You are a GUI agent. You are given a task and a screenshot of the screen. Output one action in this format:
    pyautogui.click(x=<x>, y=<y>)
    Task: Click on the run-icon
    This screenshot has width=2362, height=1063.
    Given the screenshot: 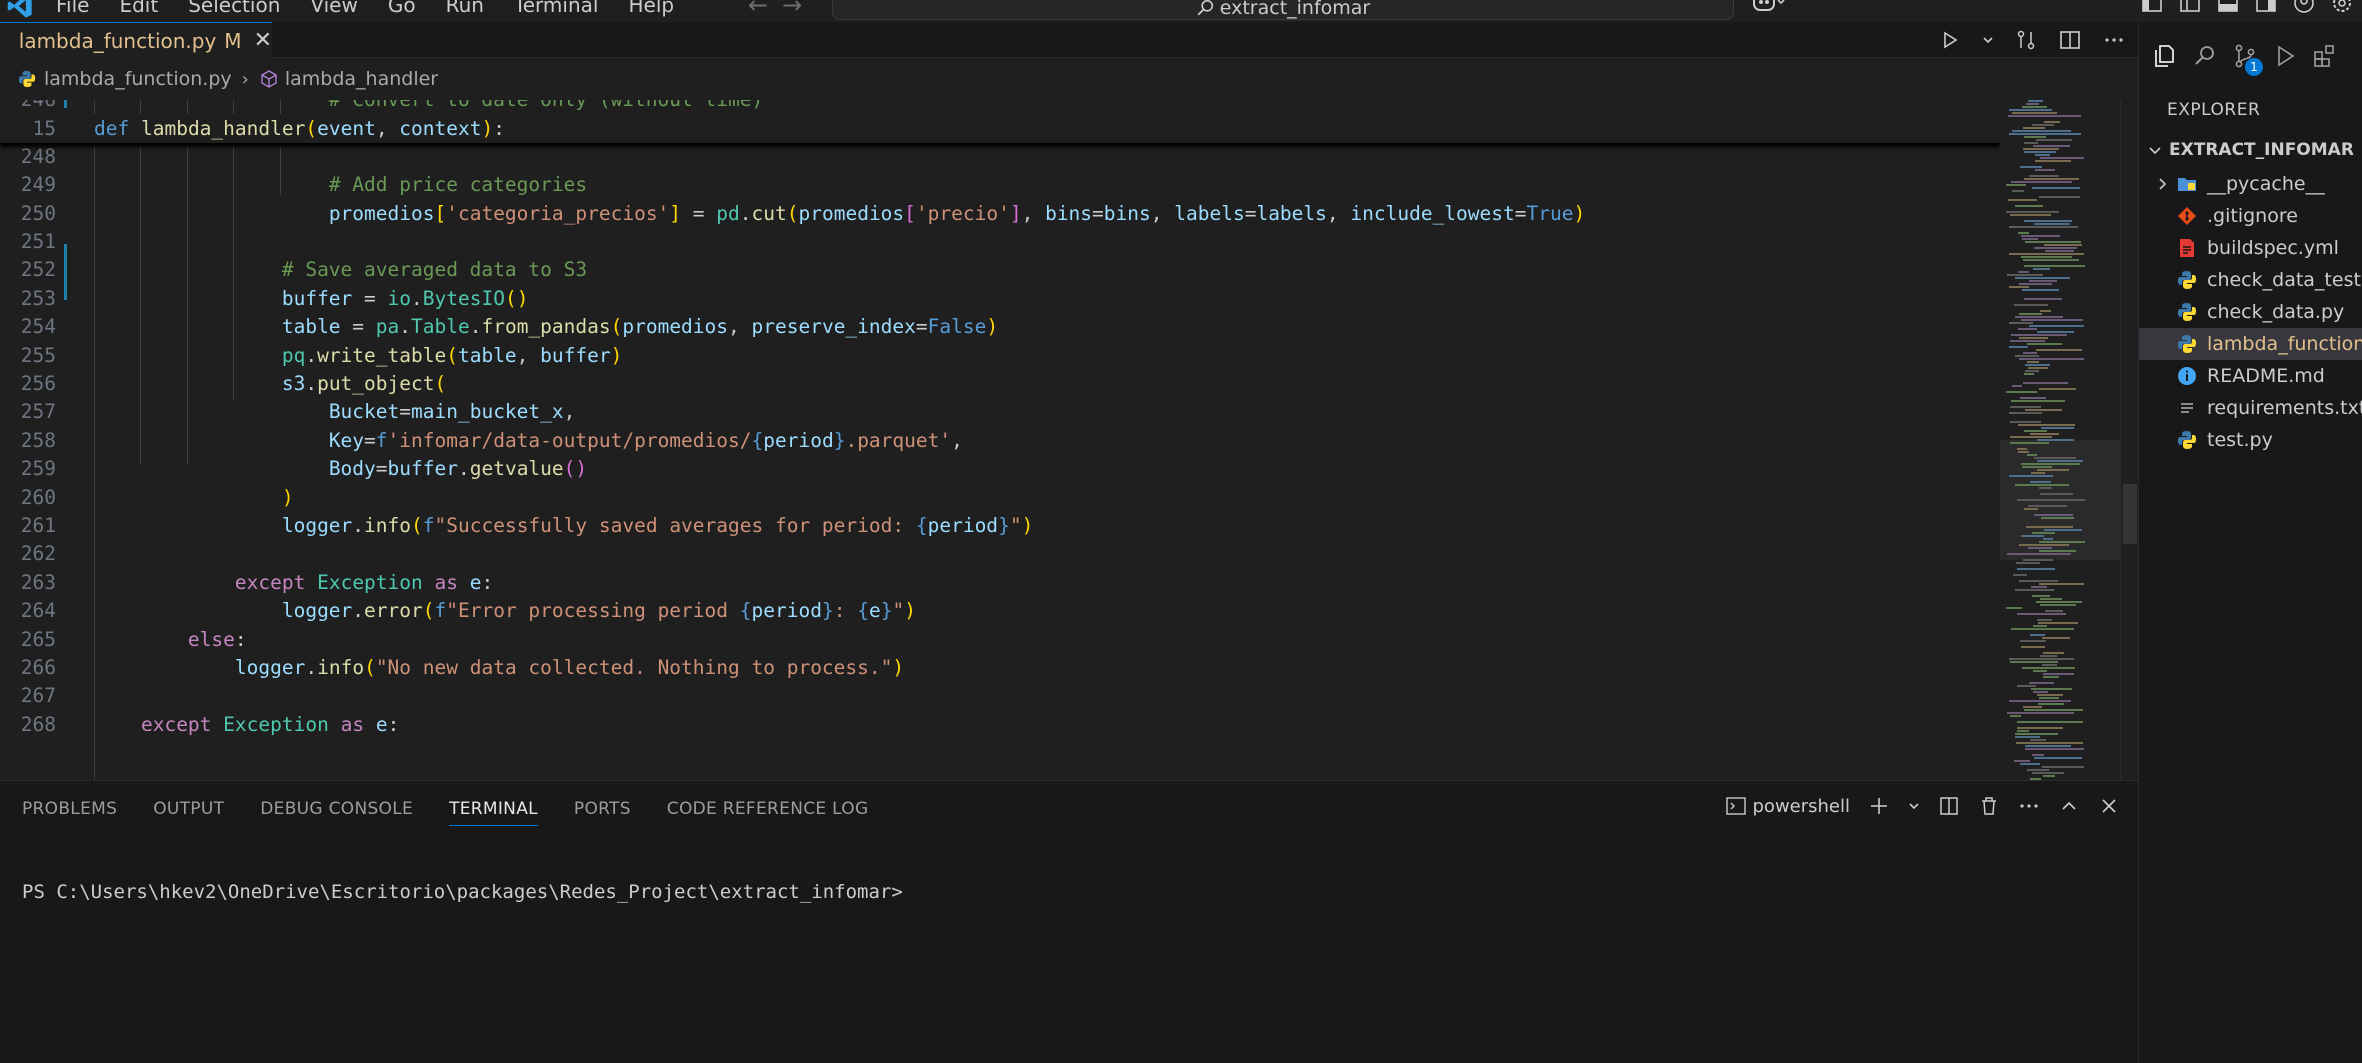 What is the action you would take?
    pyautogui.click(x=1950, y=40)
    